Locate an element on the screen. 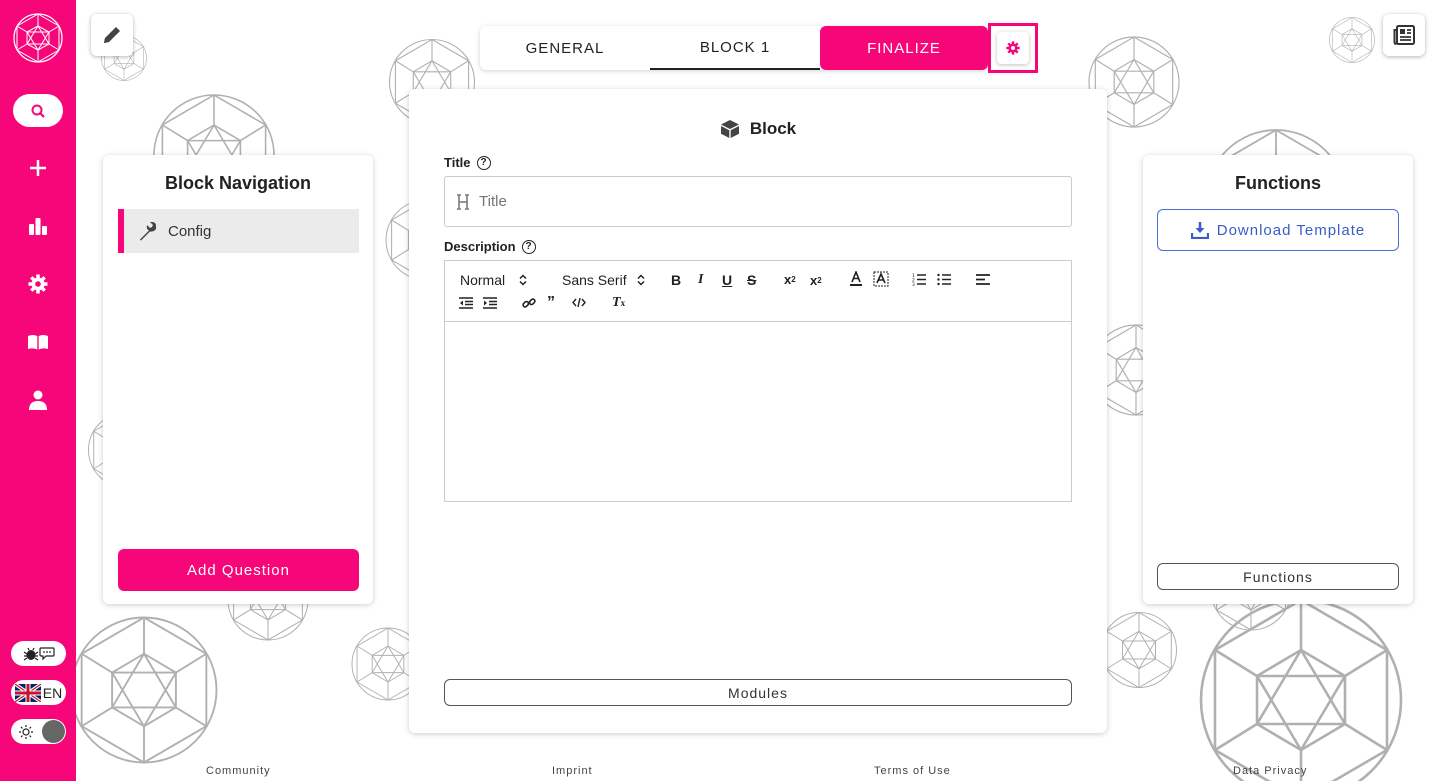 Image resolution: width=1440 pixels, height=781 pixels. edit-button is located at coordinates (112, 35).